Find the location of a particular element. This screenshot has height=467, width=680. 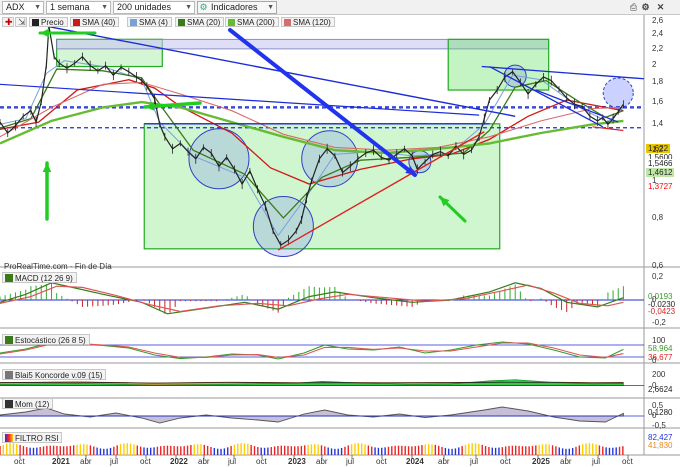

panel-y-tick-label: 100 is located at coordinates (659, 340).